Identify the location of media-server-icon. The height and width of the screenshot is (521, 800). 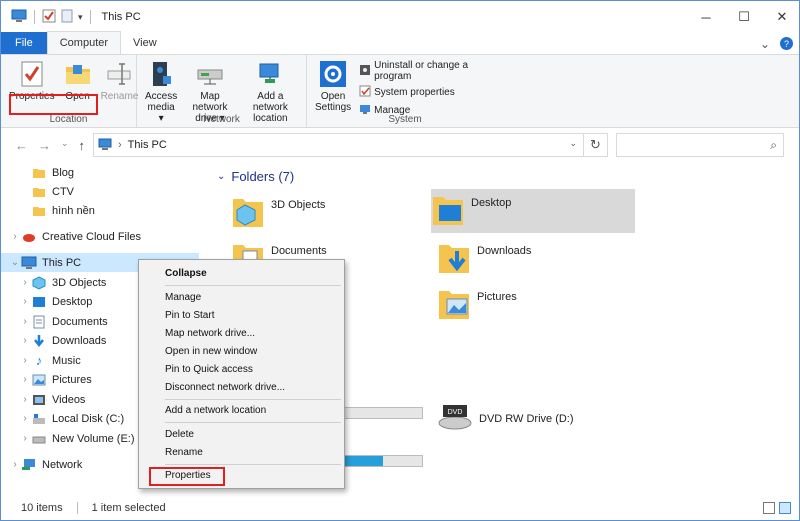
(161, 74).